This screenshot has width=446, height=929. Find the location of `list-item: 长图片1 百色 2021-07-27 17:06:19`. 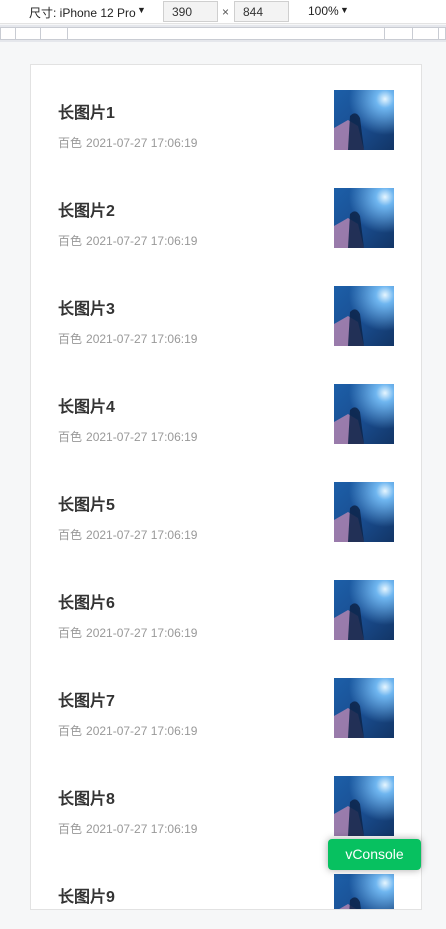

list-item: 长图片1 百色 2021-07-27 17:06:19 is located at coordinates (226, 114).